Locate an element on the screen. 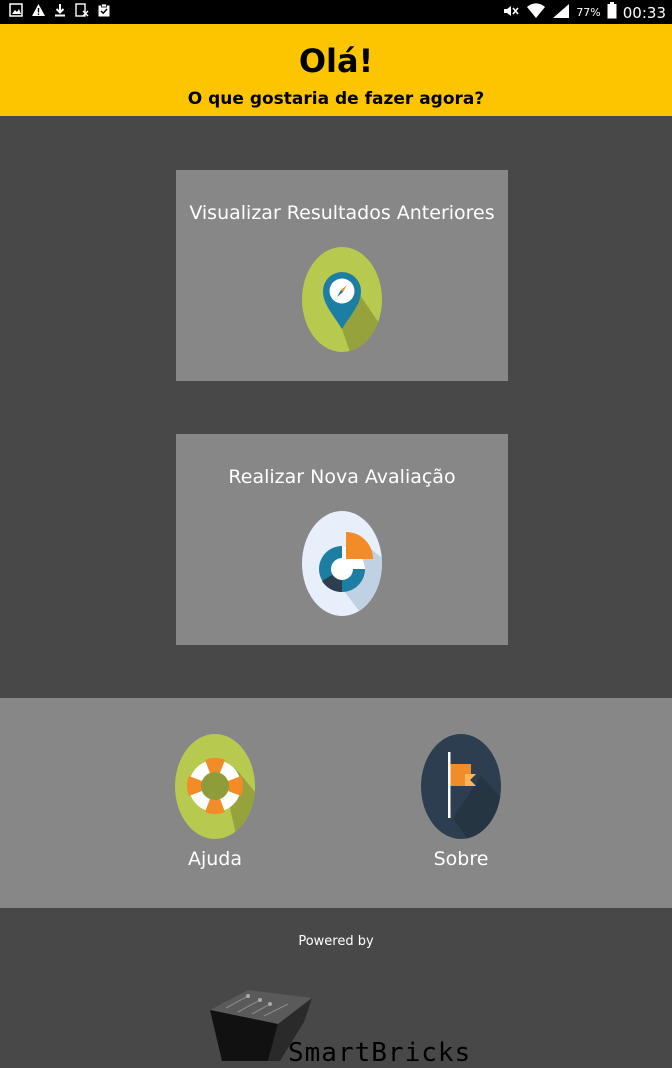 The image size is (672, 1068). about-button: Sobre is located at coordinates (461, 809).